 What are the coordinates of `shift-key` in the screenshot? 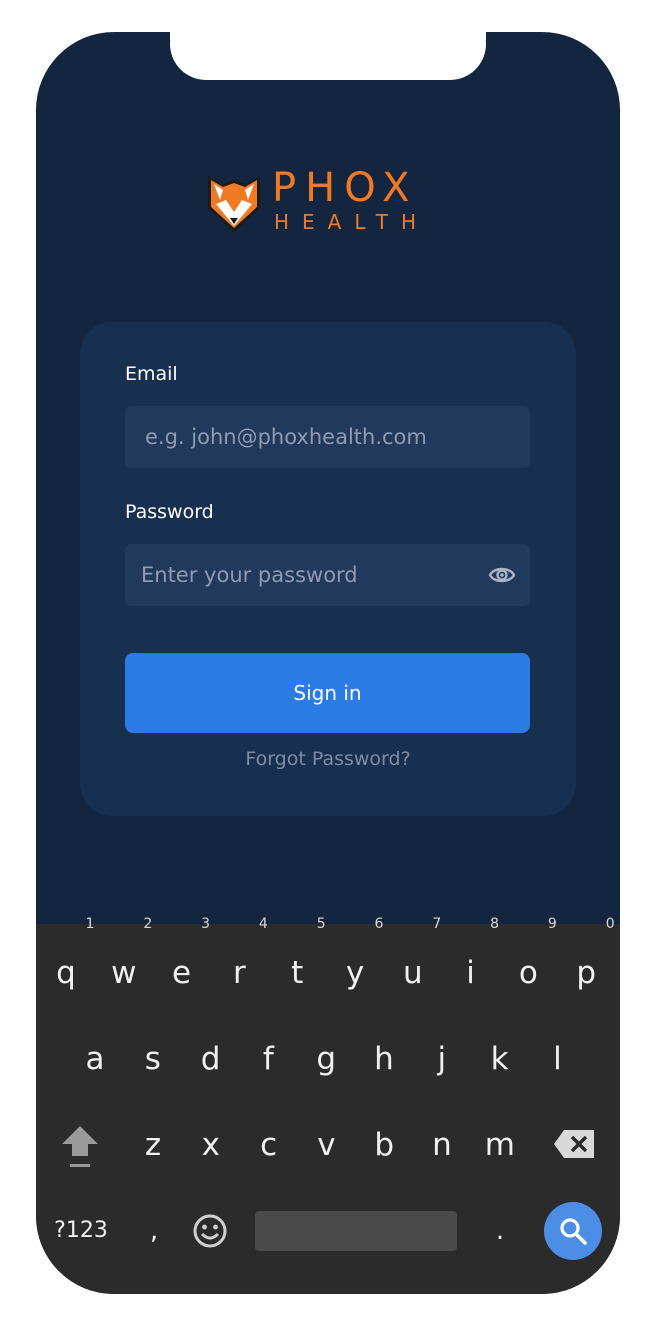 It's located at (80, 1145).